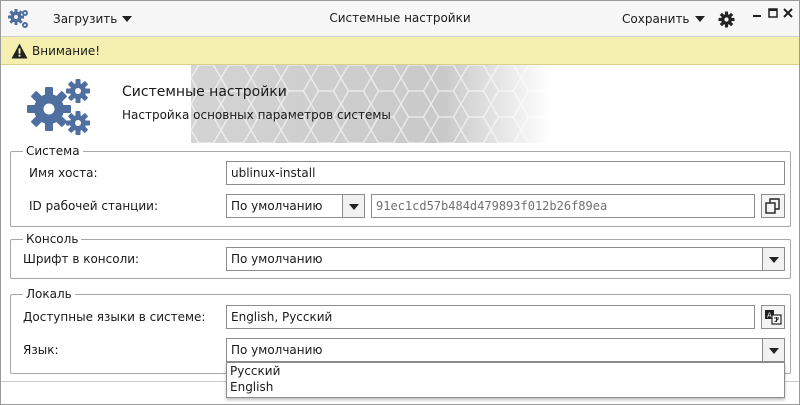  What do you see at coordinates (41, 350) in the screenshot?
I see `language-label: Язык:` at bounding box center [41, 350].